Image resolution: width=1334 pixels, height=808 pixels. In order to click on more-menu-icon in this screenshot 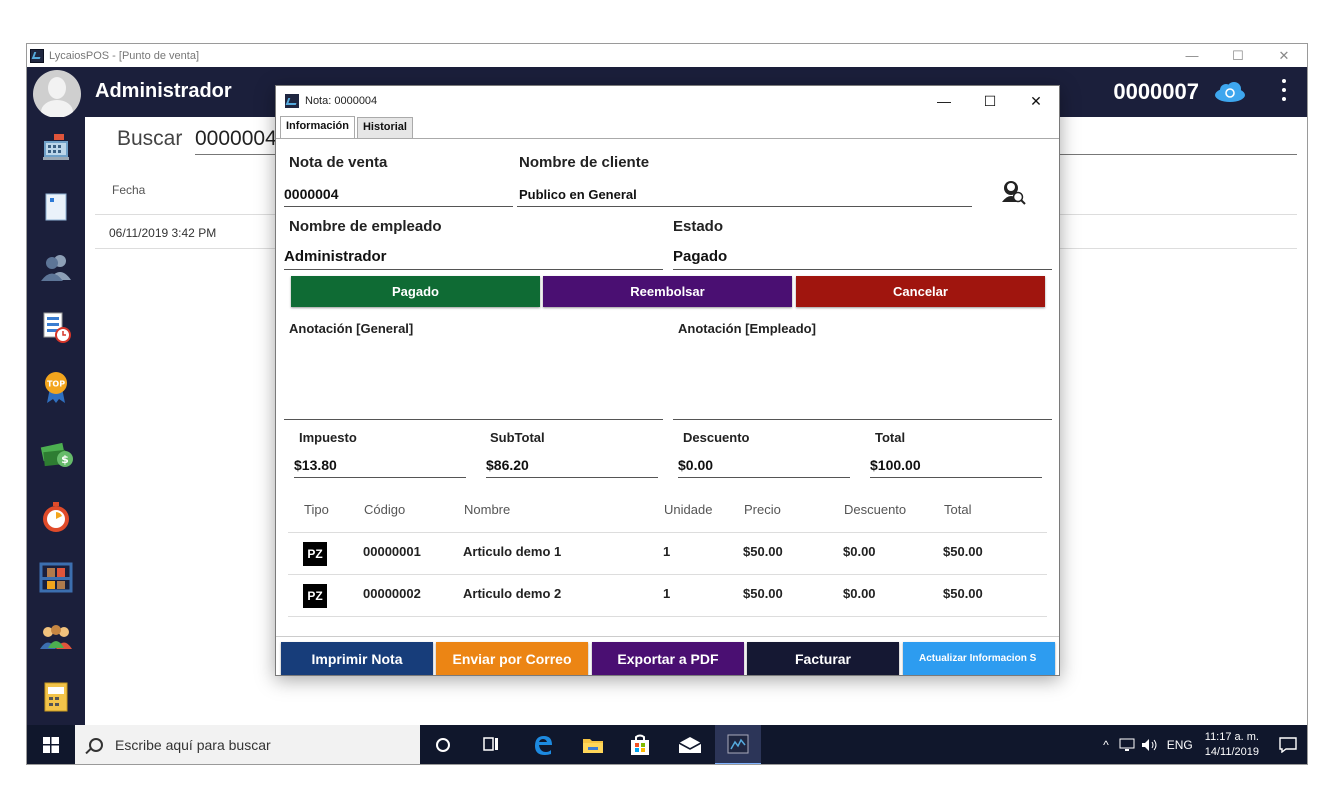, I will do `click(1284, 90)`.